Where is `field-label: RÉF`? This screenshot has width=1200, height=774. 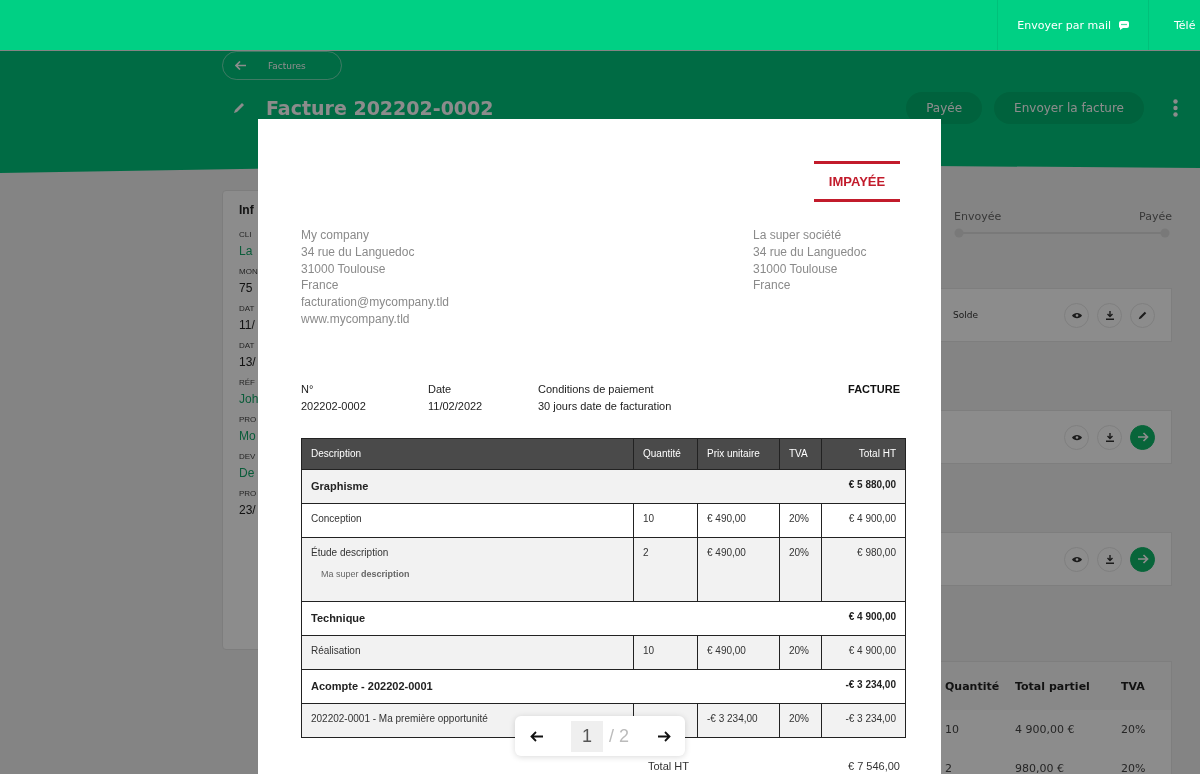
field-label: RÉF is located at coordinates (247, 382).